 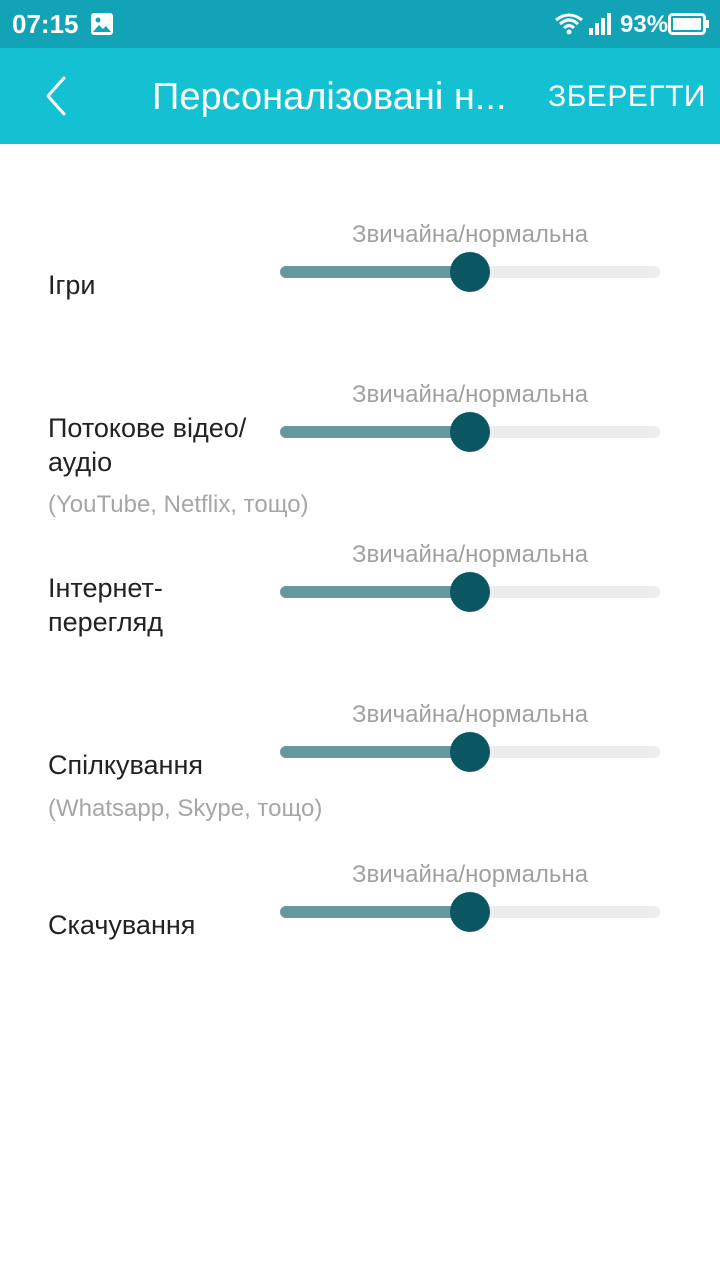 I want to click on row-label: Скачування, so click(x=122, y=925).